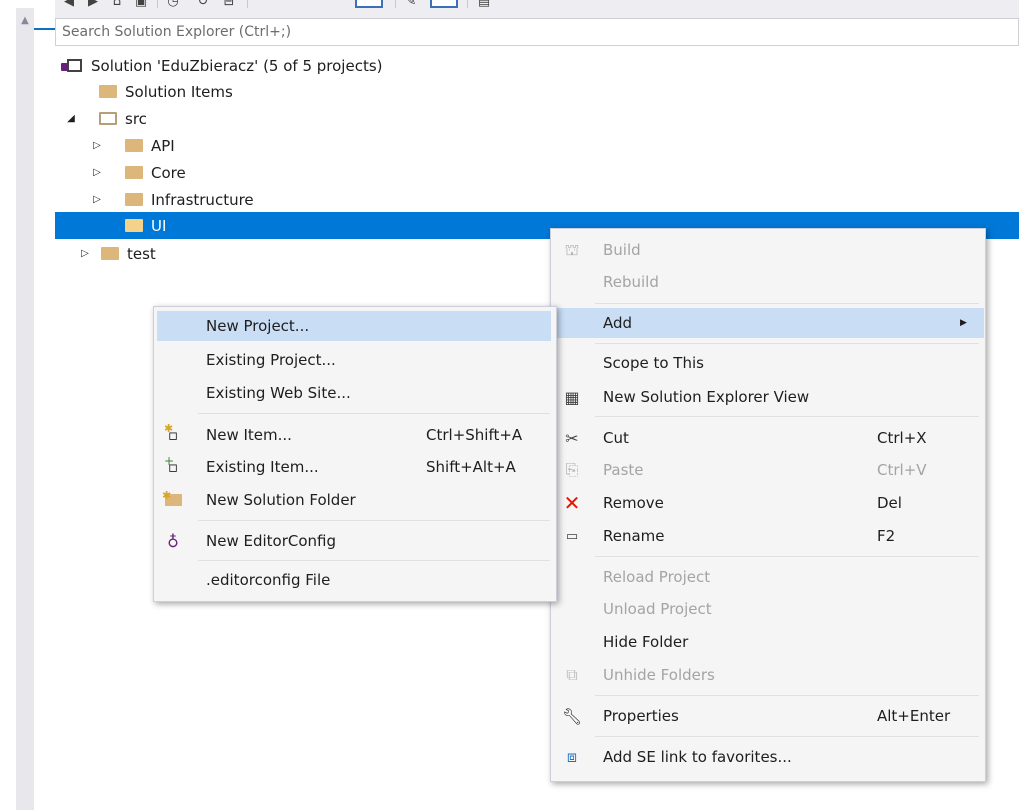 The image size is (1019, 810). Describe the element at coordinates (768, 323) in the screenshot. I see `menu-item-add: Add ▶` at that location.